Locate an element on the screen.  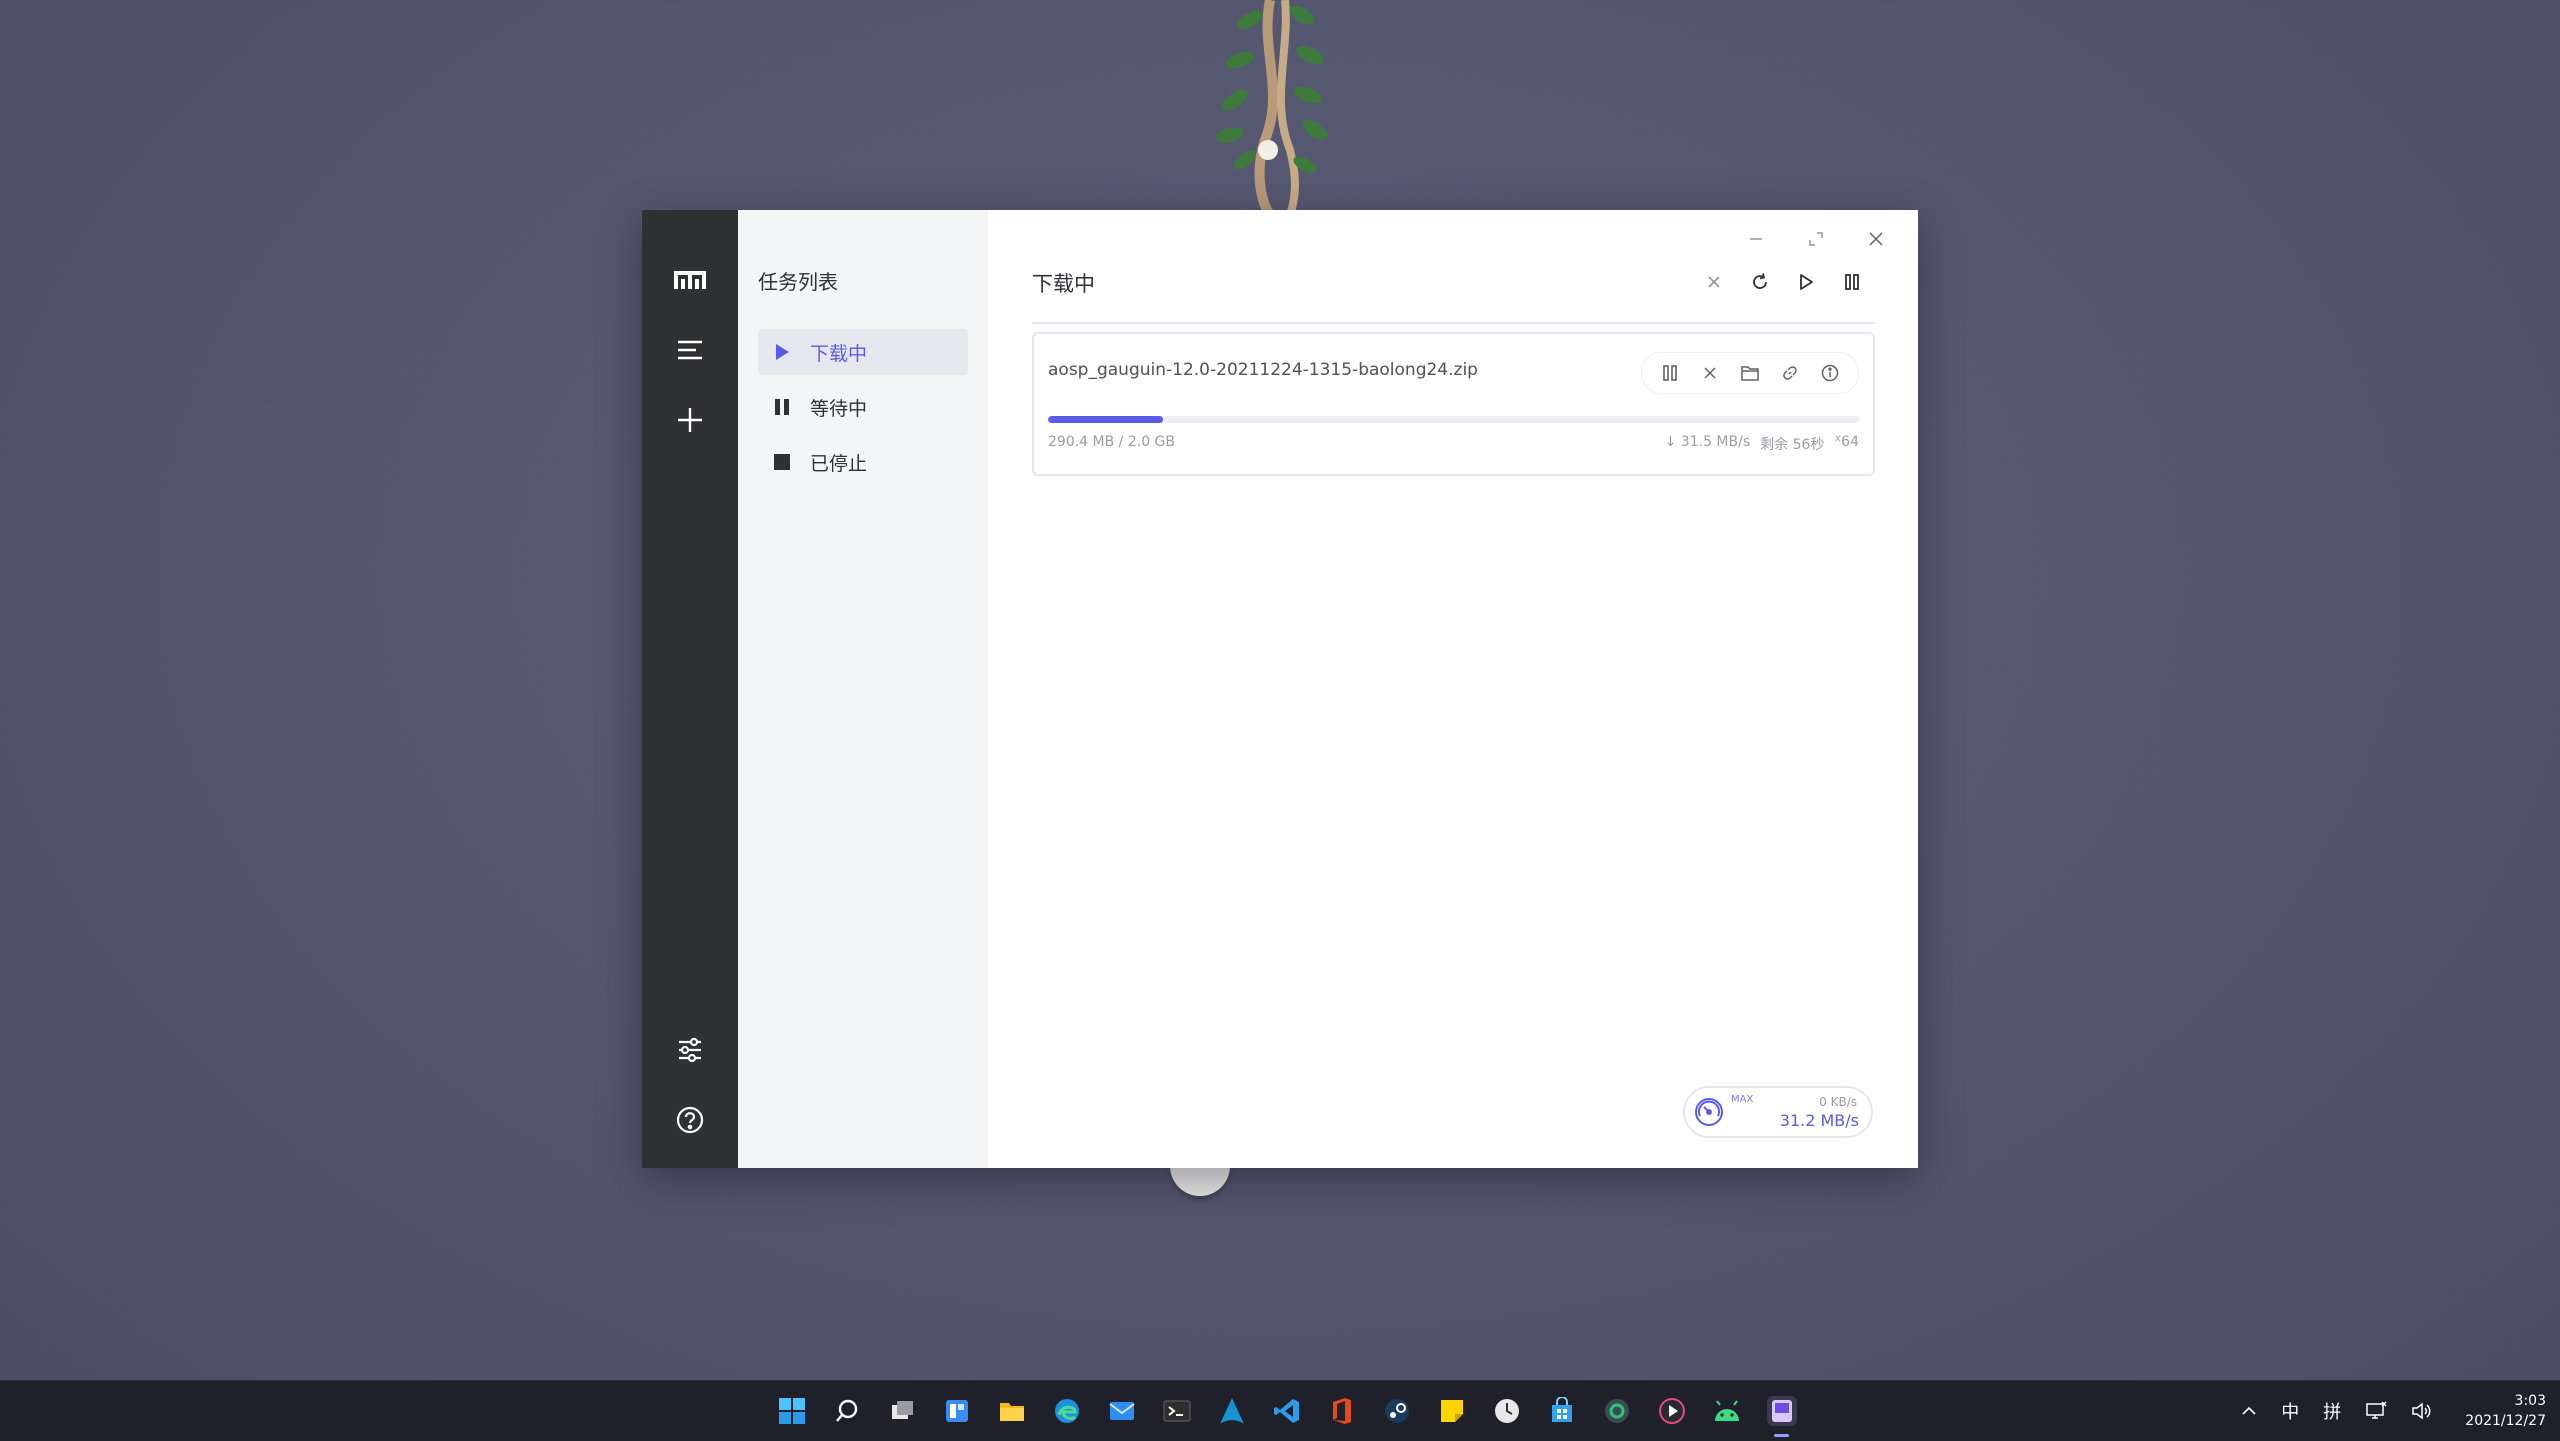
file-explorer-icon is located at coordinates (1012, 1411).